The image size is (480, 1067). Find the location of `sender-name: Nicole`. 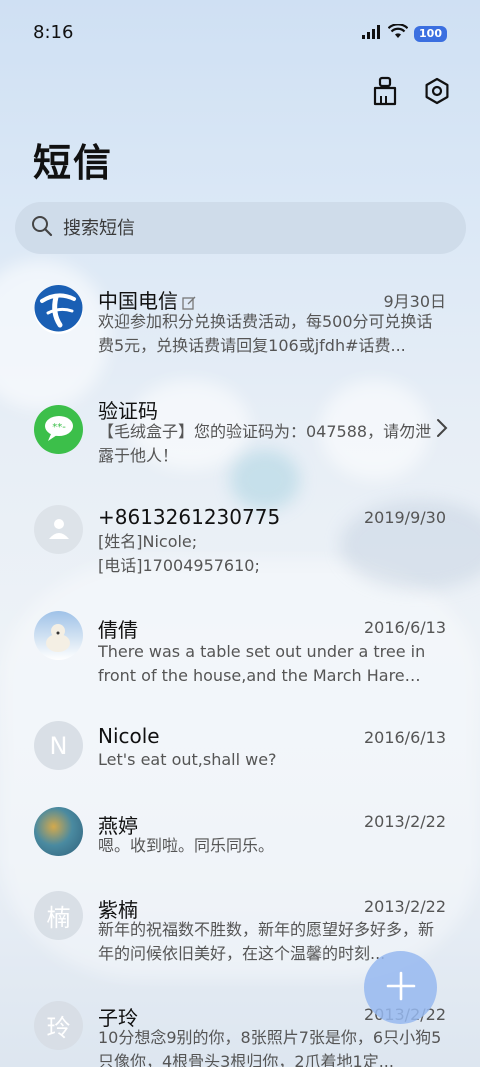

sender-name: Nicole is located at coordinates (129, 736).